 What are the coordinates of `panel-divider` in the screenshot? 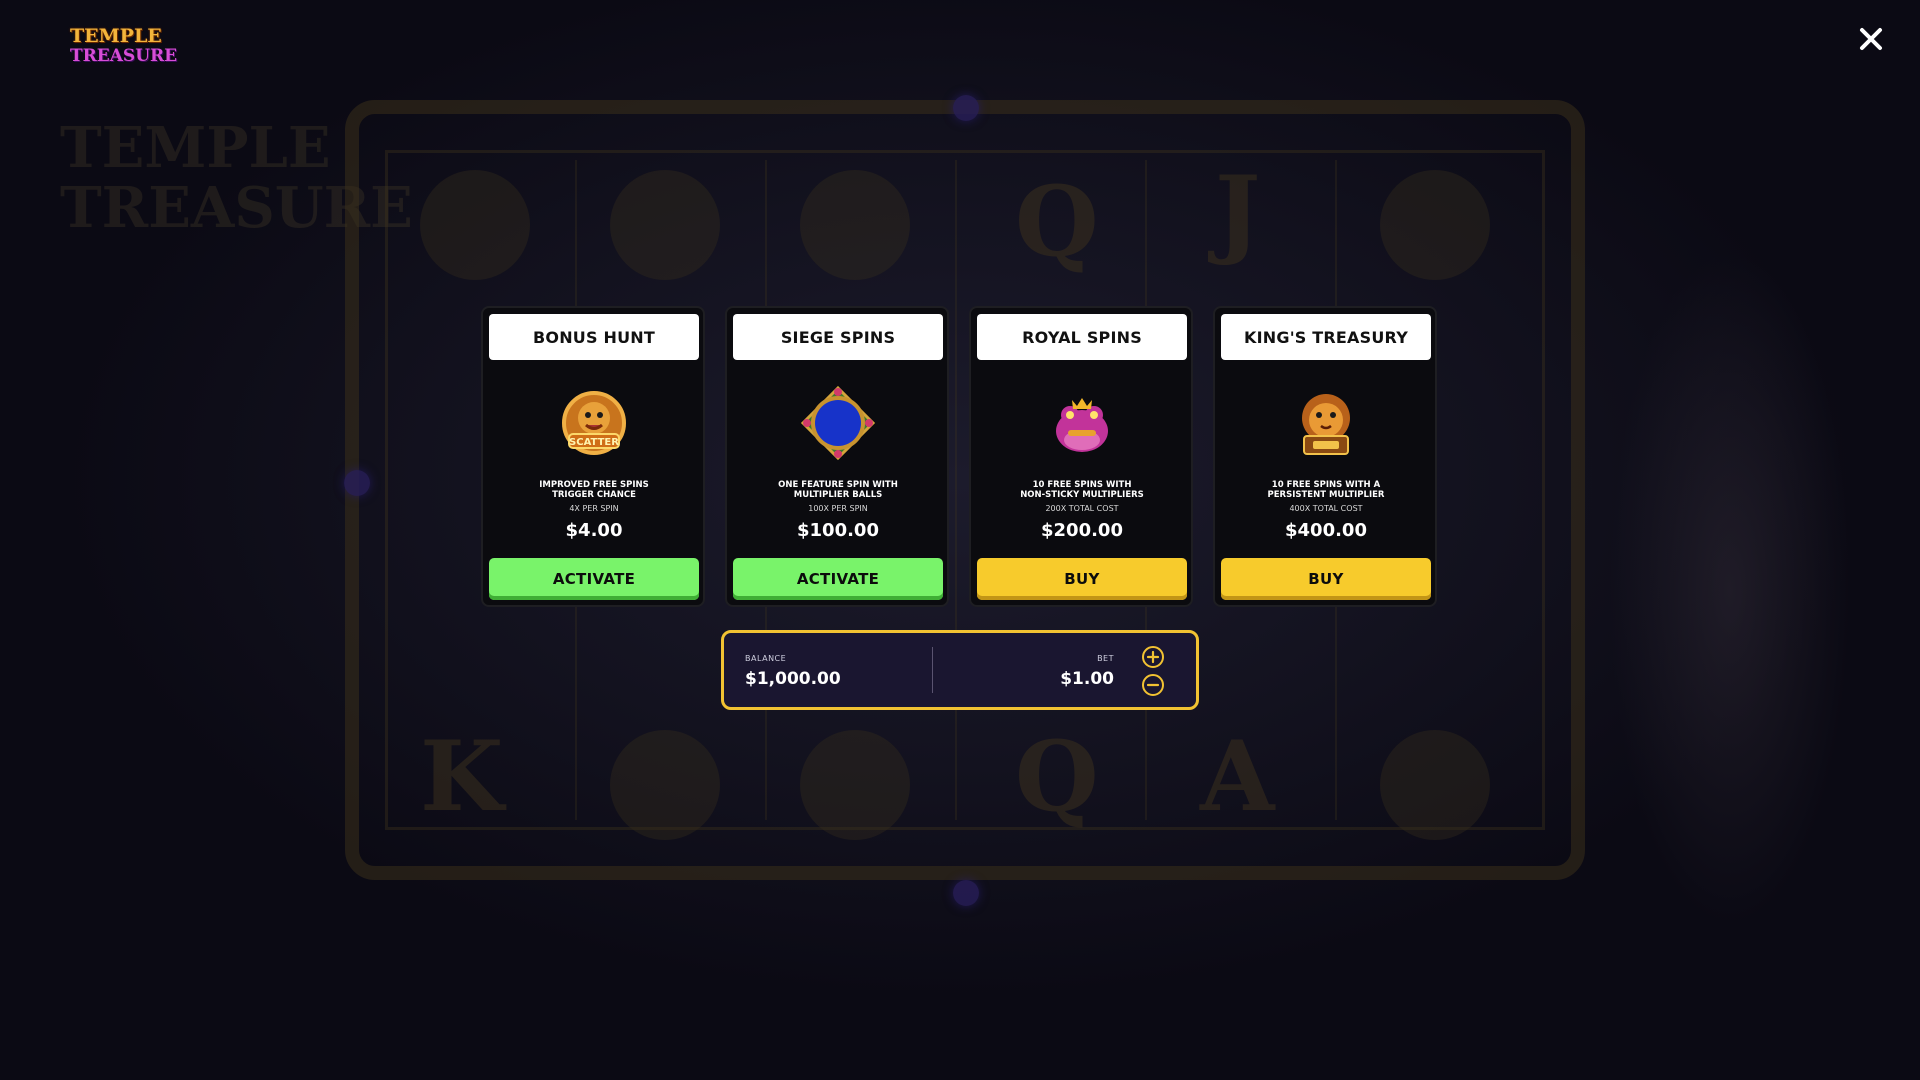 It's located at (932, 670).